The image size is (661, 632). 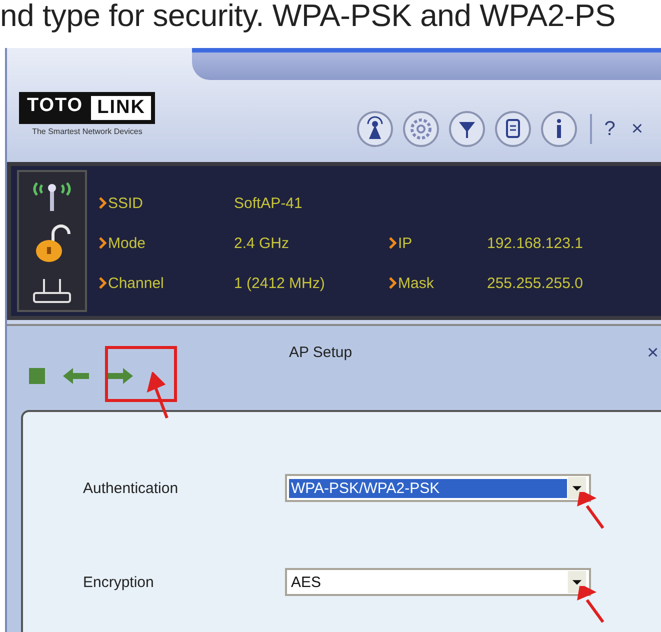 I want to click on info-label: SSID, so click(x=126, y=203).